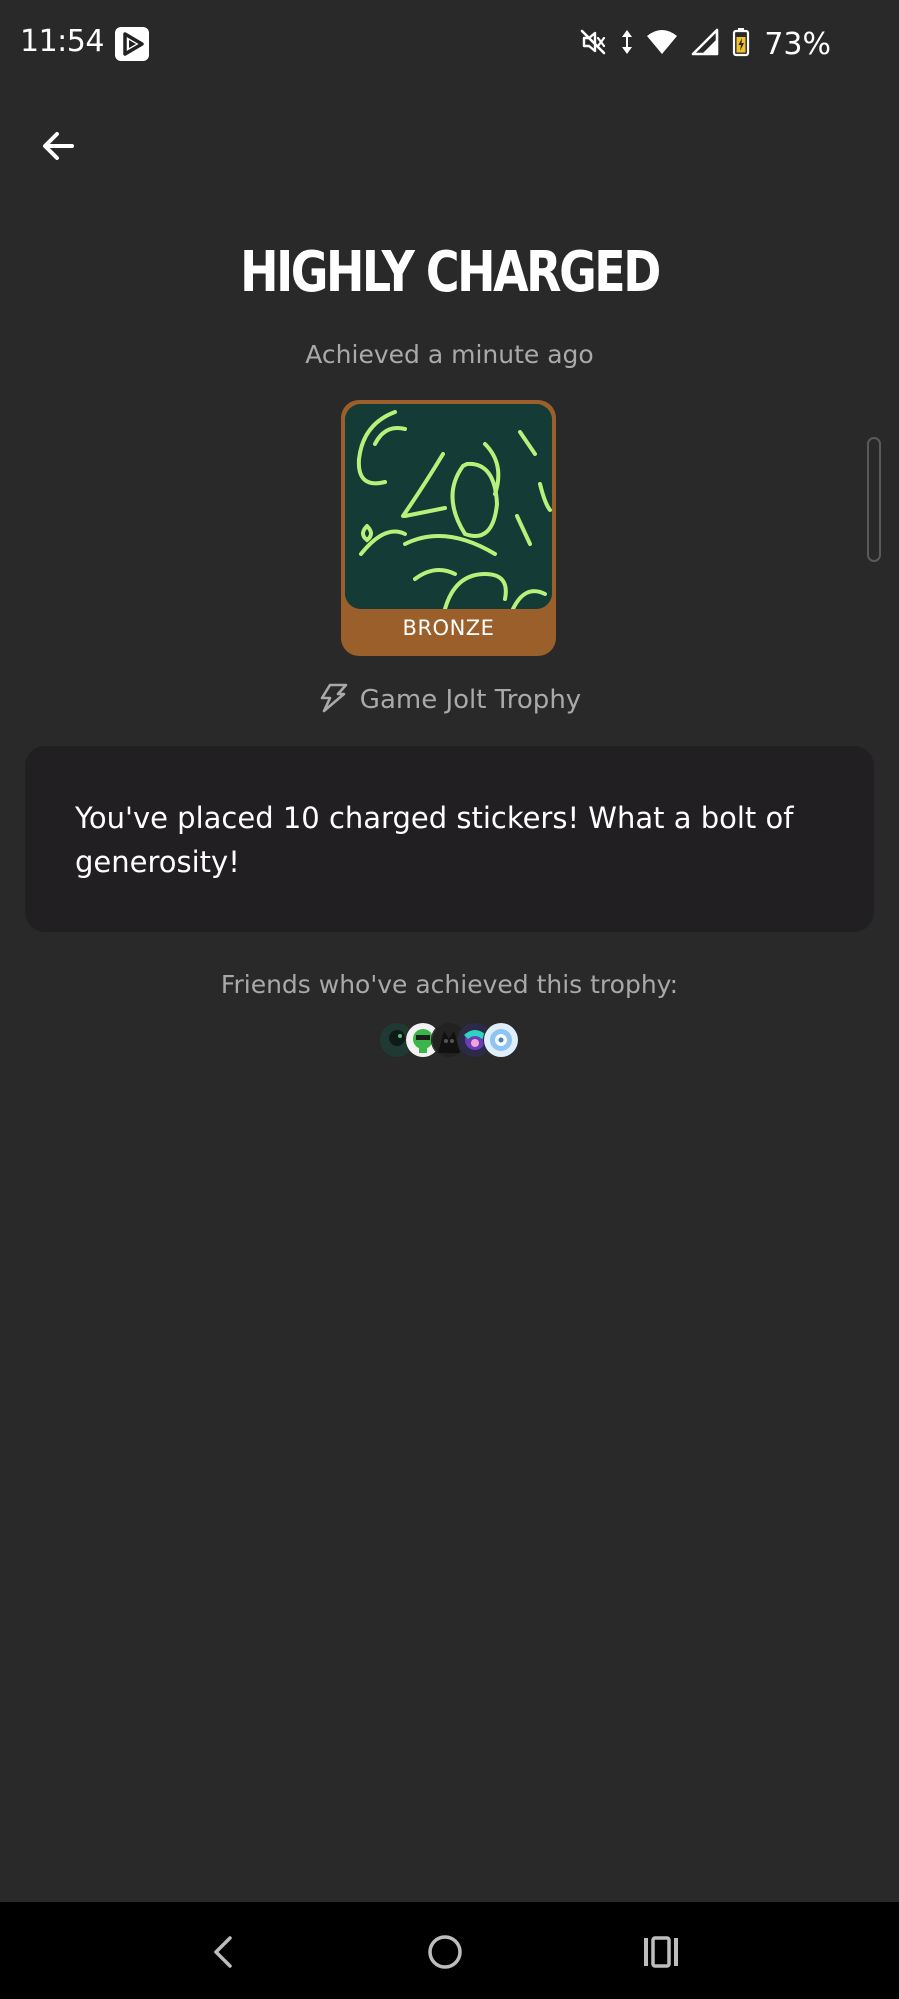  Describe the element at coordinates (333, 700) in the screenshot. I see `lightning-bolt-icon` at that location.